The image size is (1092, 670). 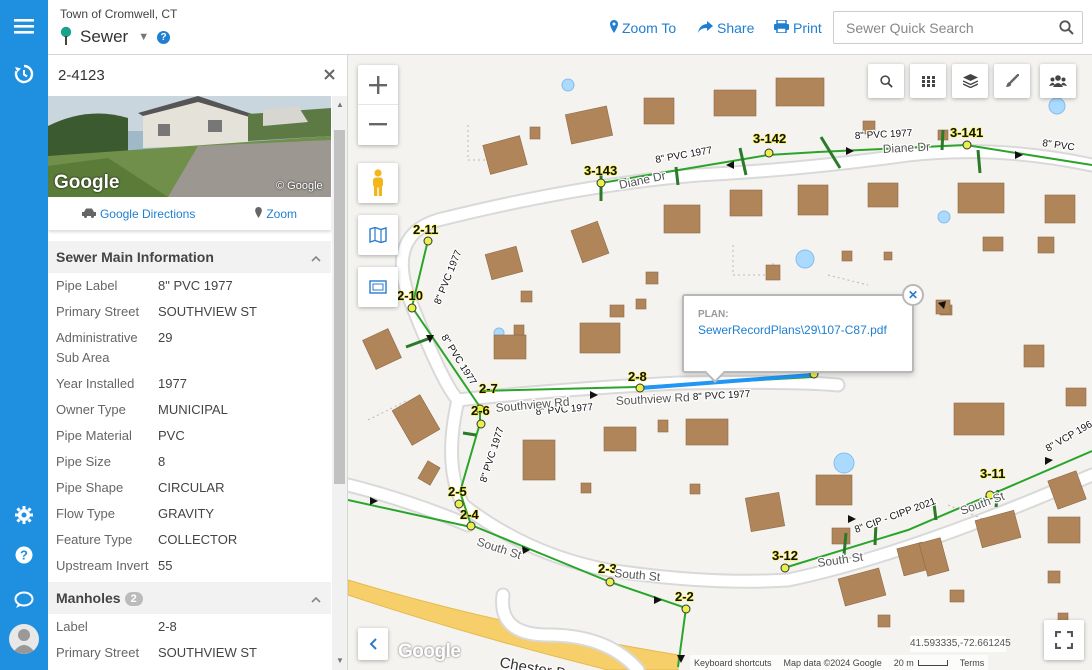 I want to click on manhole-label: 2-8, so click(x=638, y=377).